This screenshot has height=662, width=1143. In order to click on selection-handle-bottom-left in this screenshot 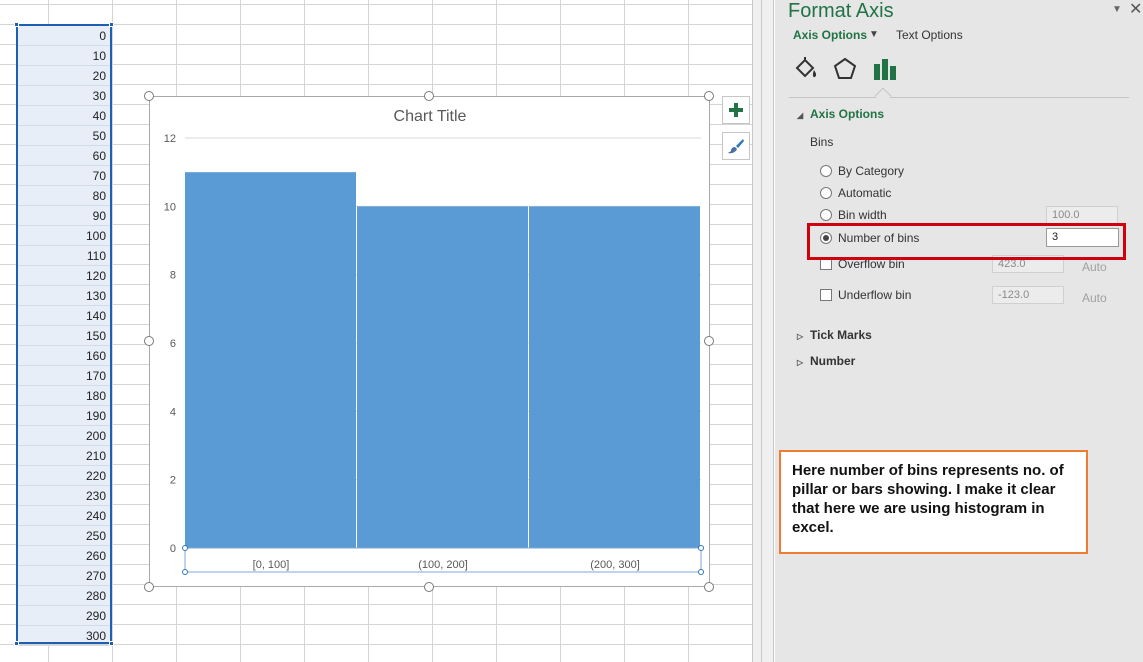, I will do `click(16, 643)`.